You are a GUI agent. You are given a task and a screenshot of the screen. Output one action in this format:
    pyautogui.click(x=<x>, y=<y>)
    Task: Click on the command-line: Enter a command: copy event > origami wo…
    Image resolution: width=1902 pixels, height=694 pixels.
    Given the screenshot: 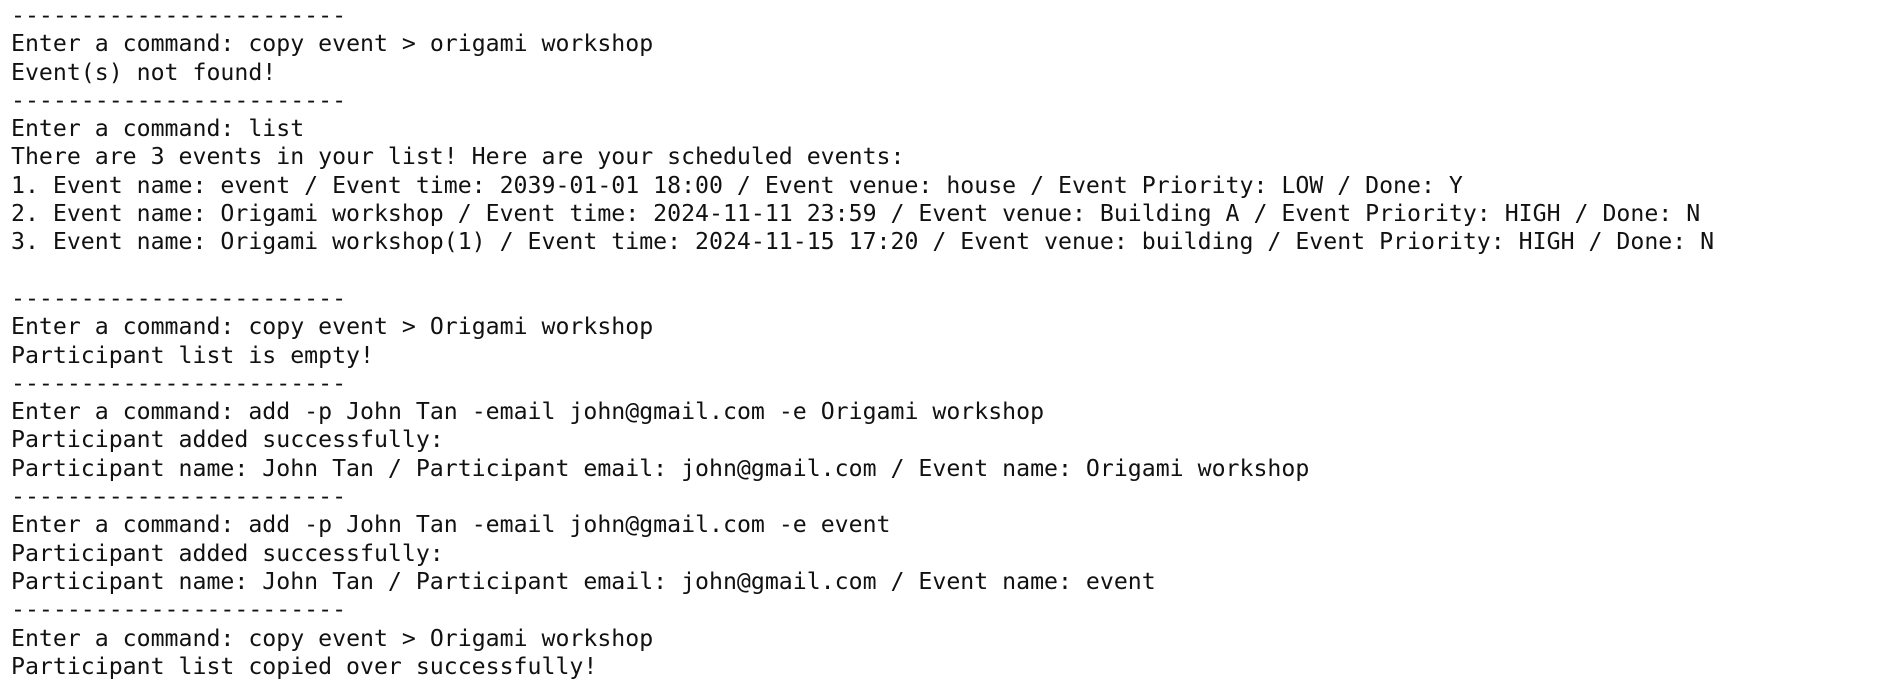 What is the action you would take?
    pyautogui.click(x=951, y=44)
    